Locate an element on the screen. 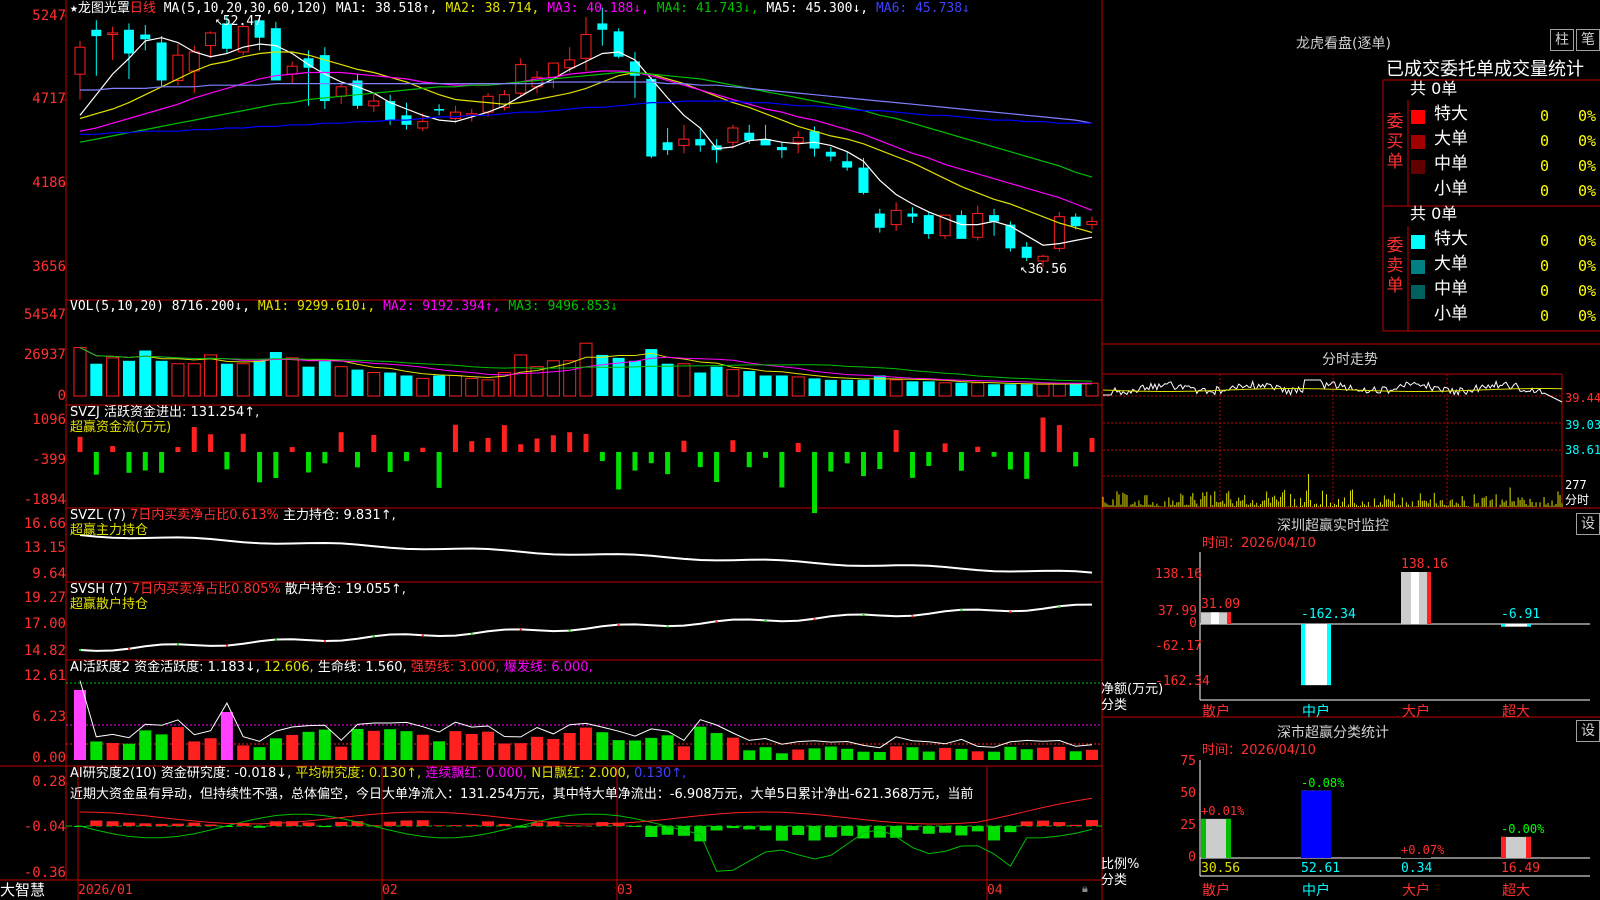 This screenshot has height=900, width=1600. monitor-bar is located at coordinates (1316, 655).